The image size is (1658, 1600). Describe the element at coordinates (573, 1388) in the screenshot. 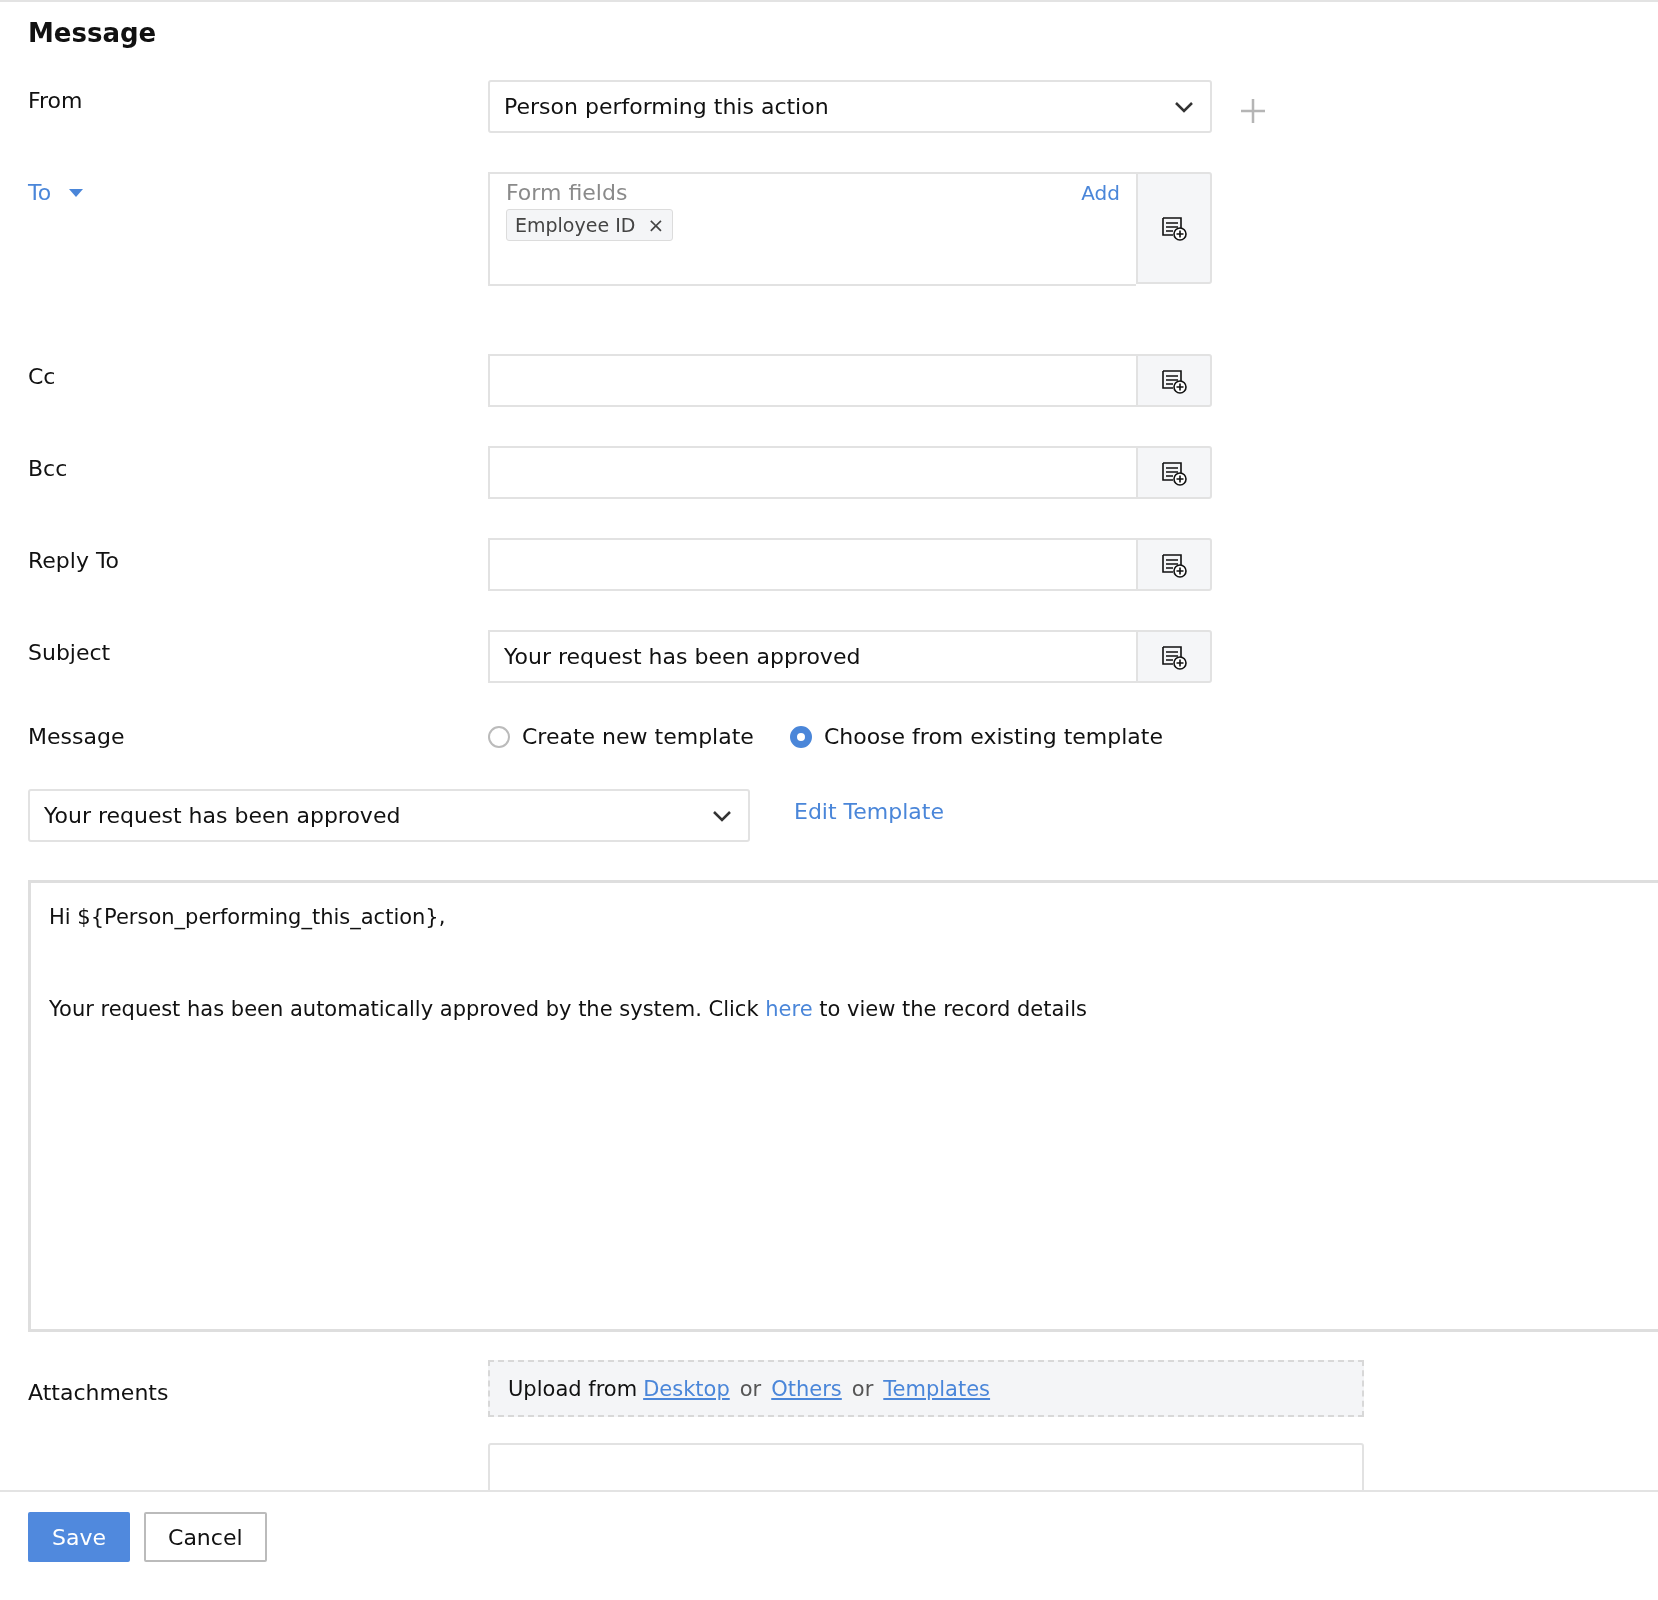

I see `upload-label: Upload from` at that location.